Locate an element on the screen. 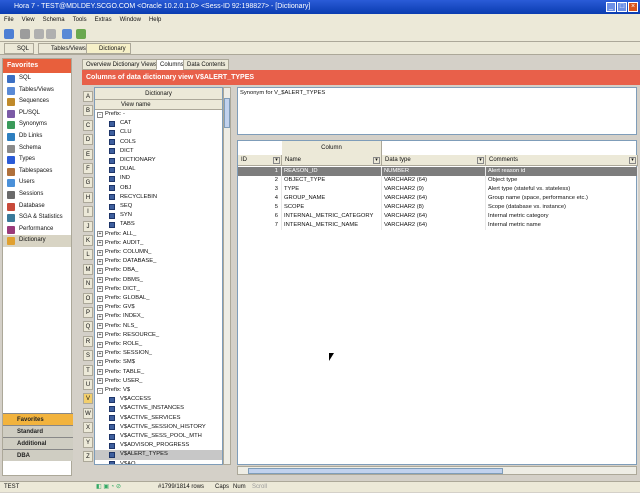 The height and width of the screenshot is (493, 640). letter-j: J is located at coordinates (88, 226).